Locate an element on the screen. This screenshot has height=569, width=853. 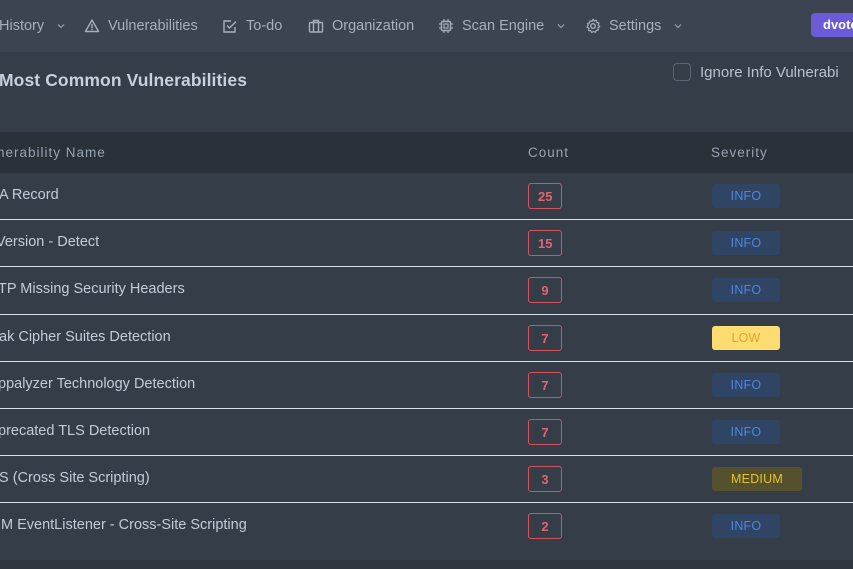
severity-badge: LOW is located at coordinates (746, 337).